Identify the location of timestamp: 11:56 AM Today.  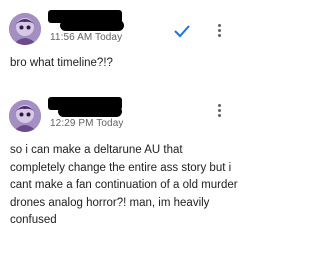
(86, 37).